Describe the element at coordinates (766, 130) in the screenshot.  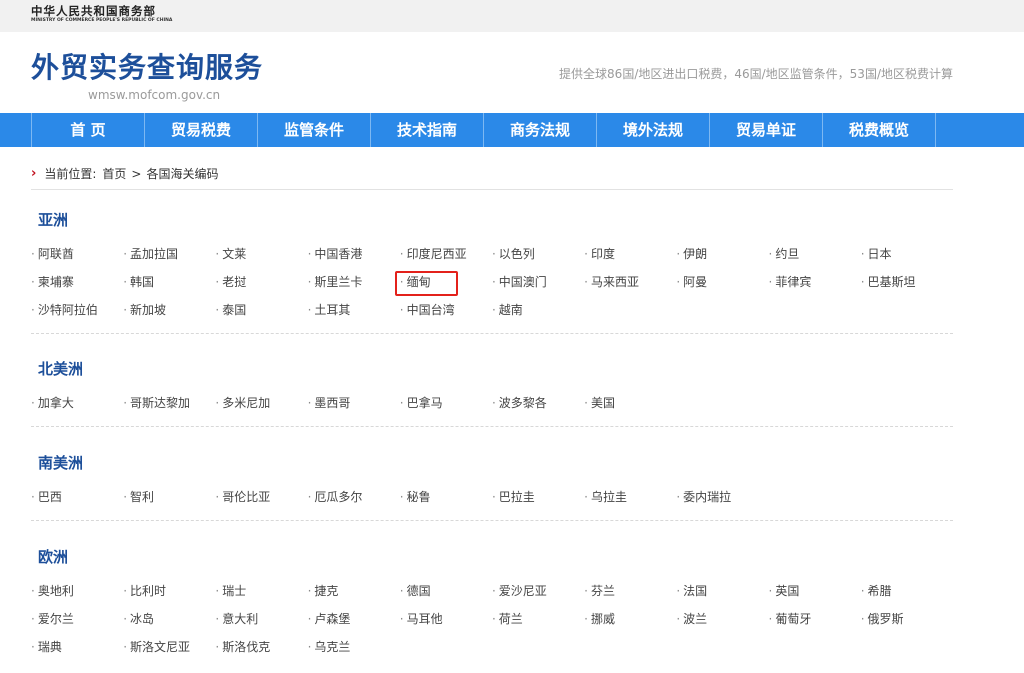
I see `nav-item-6: 贸易单证` at that location.